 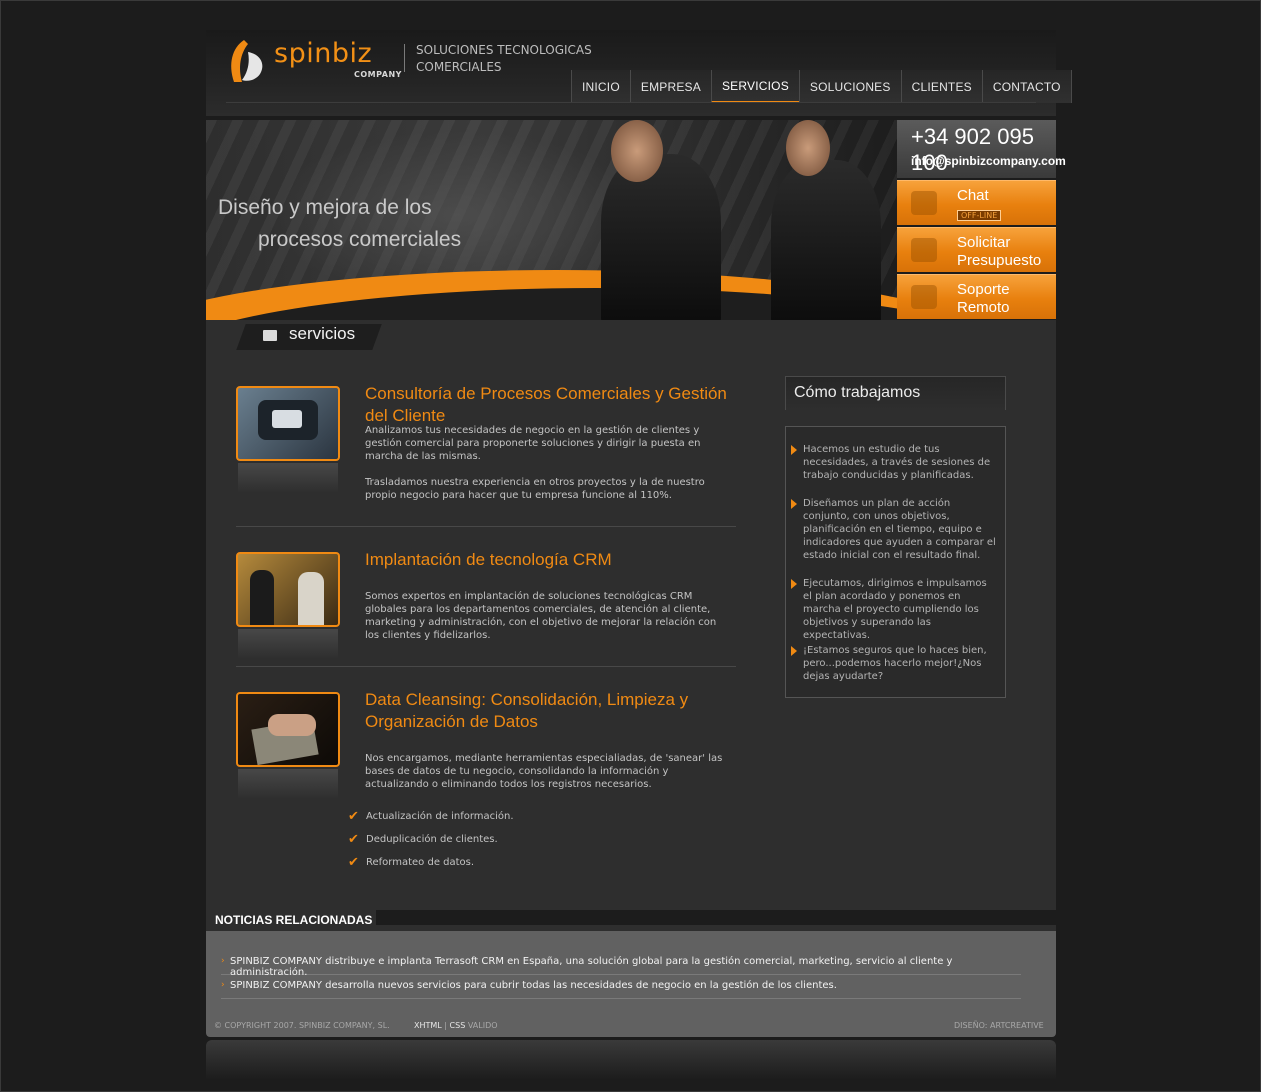 I want to click on logo-divider, so click(x=404, y=58).